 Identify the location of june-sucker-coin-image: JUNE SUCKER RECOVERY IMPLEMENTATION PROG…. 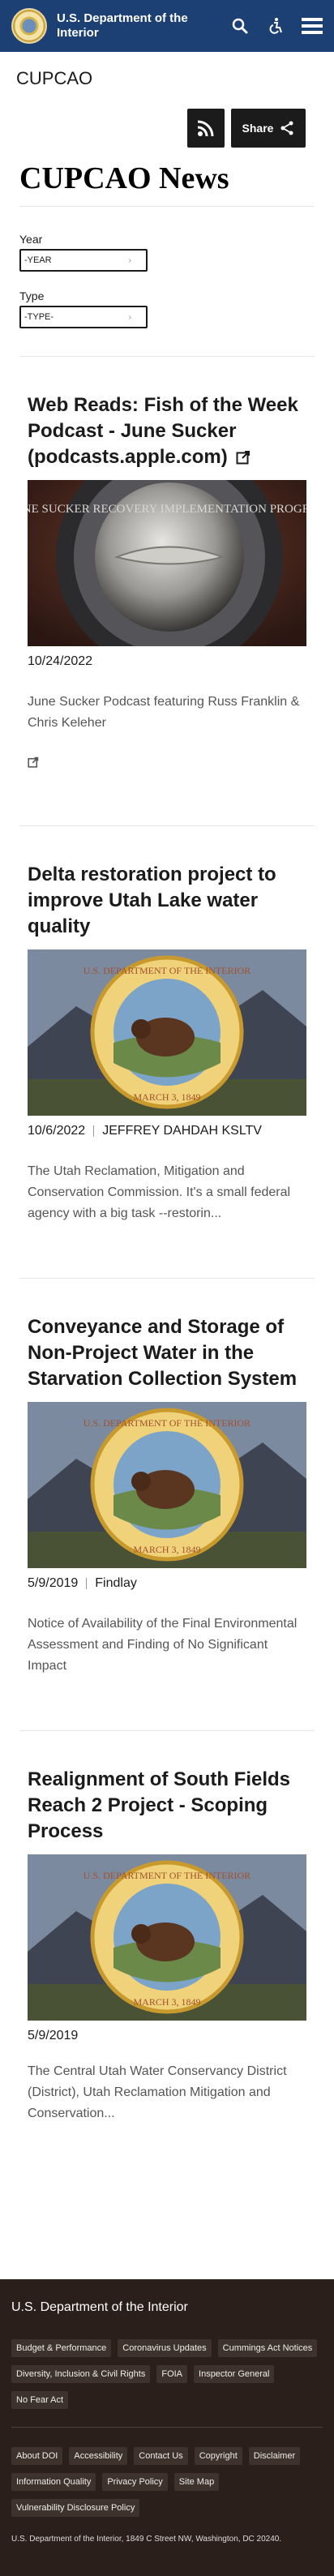
(167, 563).